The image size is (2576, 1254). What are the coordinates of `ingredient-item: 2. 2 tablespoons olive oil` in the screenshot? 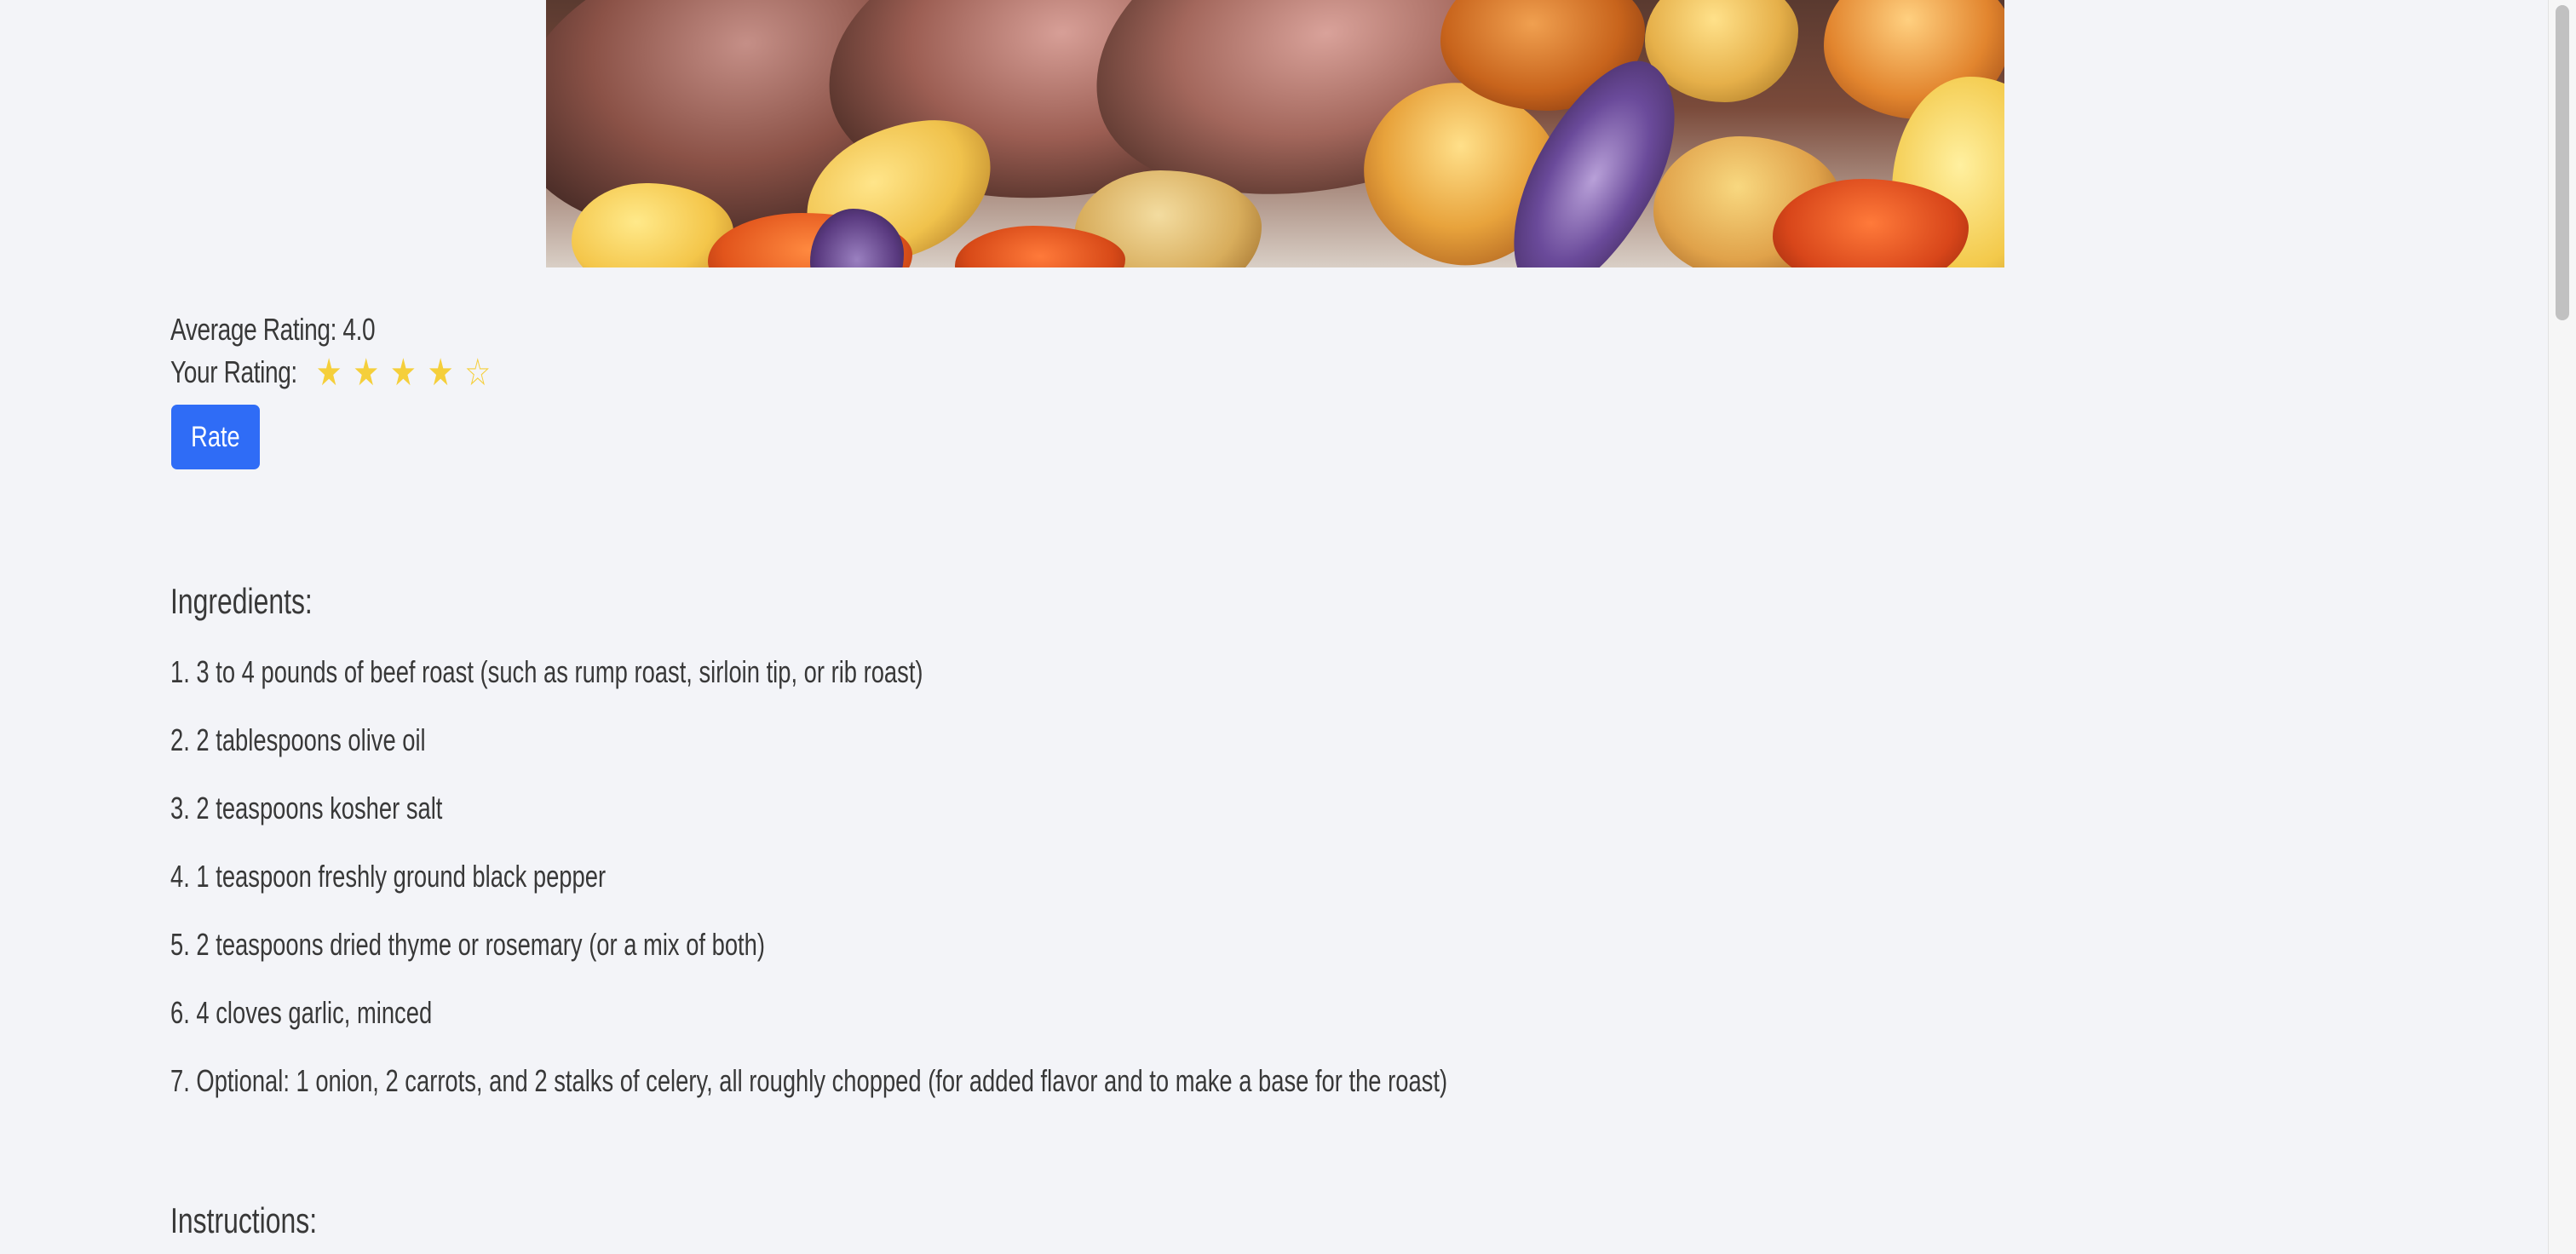 It's located at (298, 739).